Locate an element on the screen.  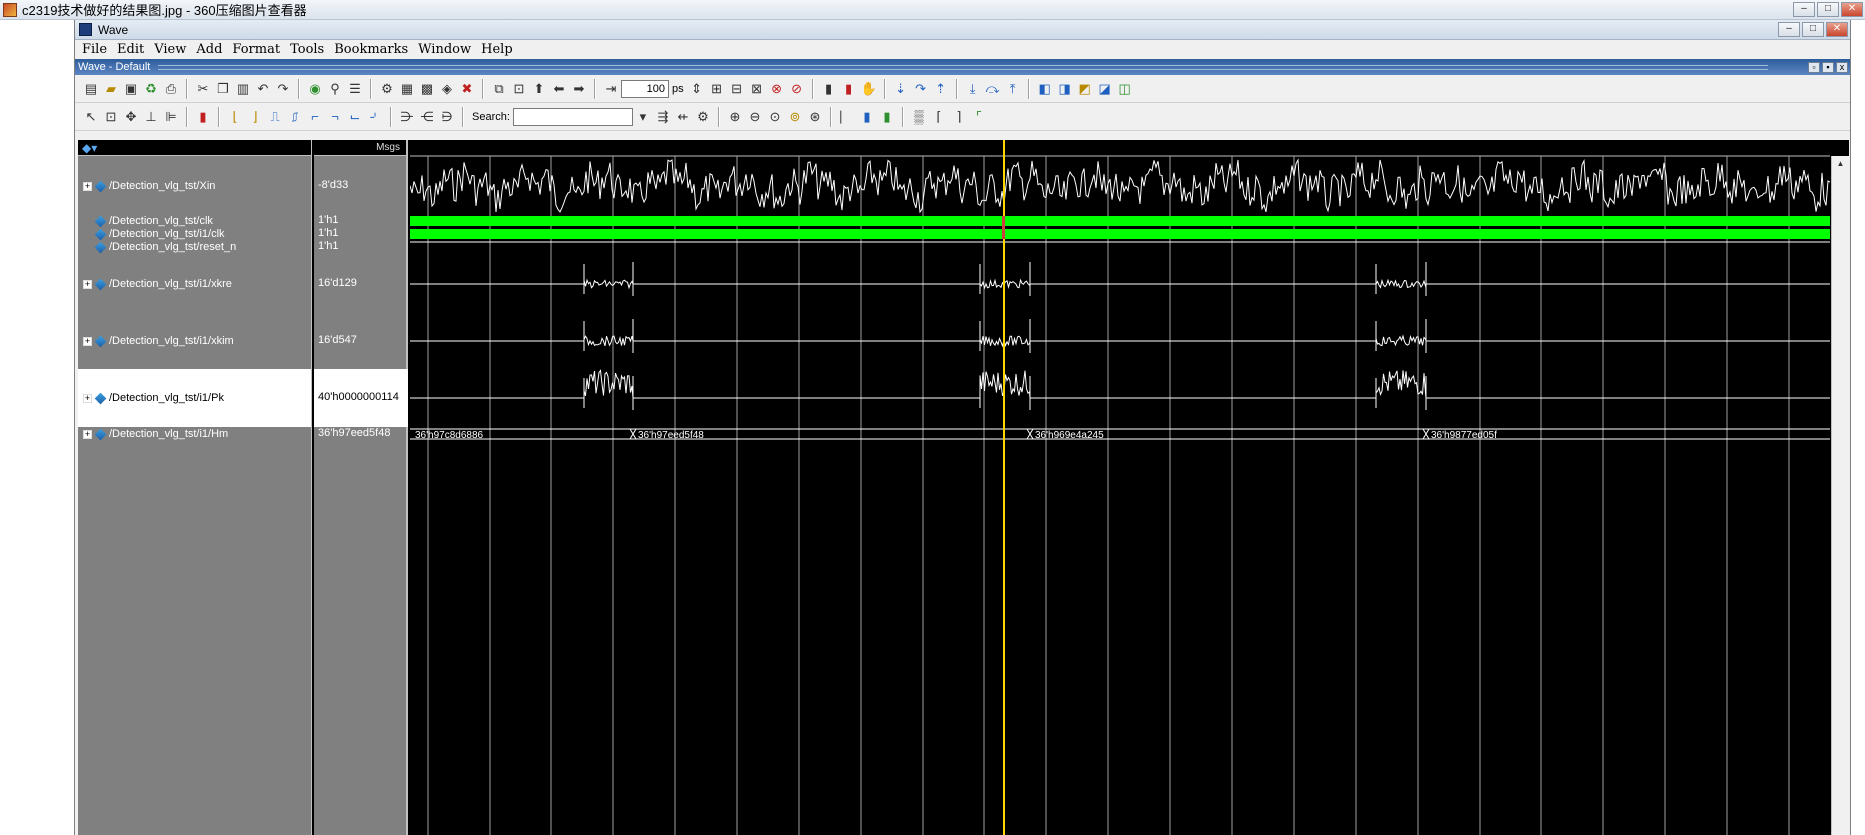
new-icon: ▤ is located at coordinates (91, 89).